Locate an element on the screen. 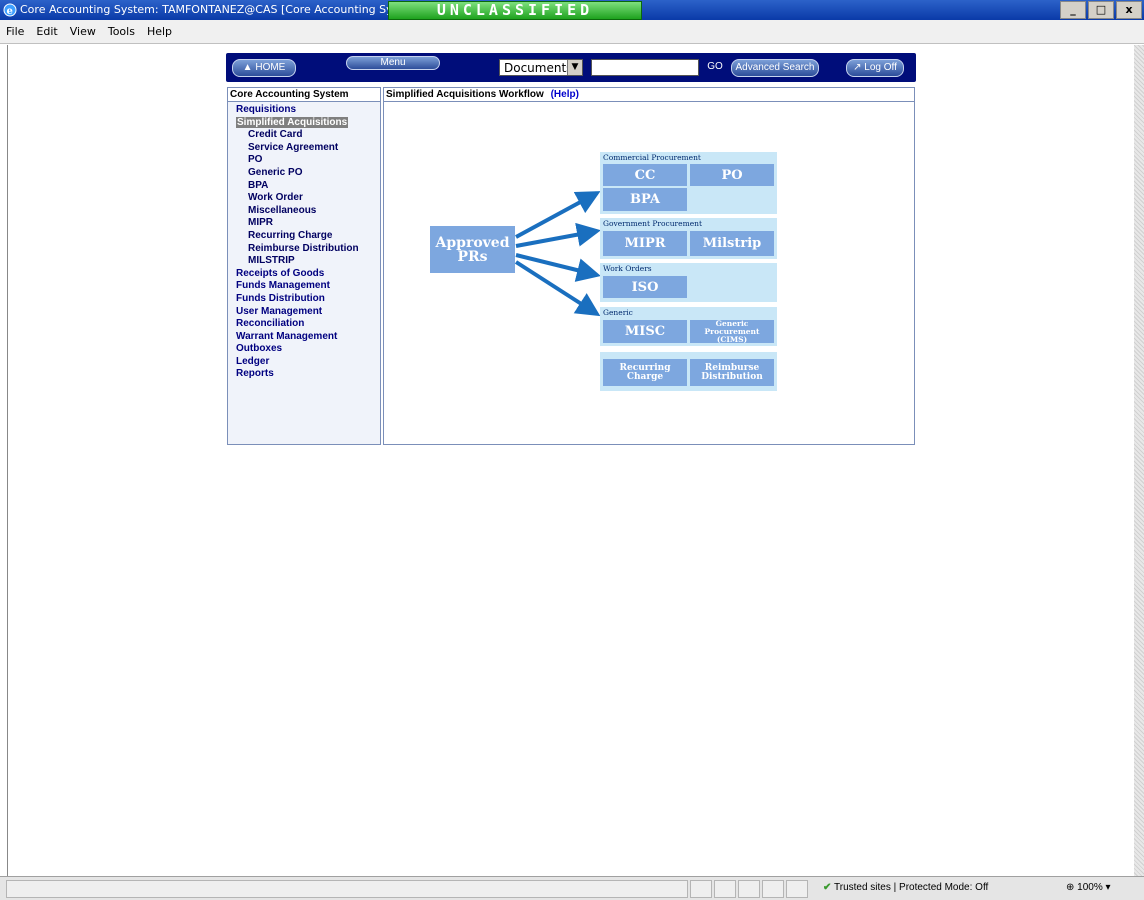 The image size is (1144, 900). misc-tile: MISC is located at coordinates (645, 331).